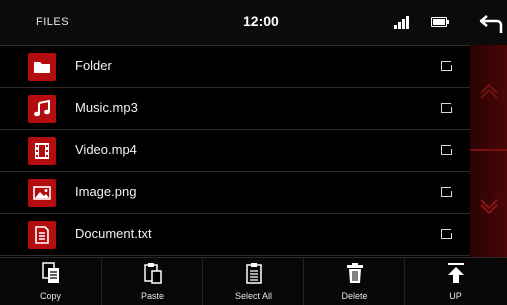  What do you see at coordinates (106, 149) in the screenshot?
I see `file-name: Video.mp4` at bounding box center [106, 149].